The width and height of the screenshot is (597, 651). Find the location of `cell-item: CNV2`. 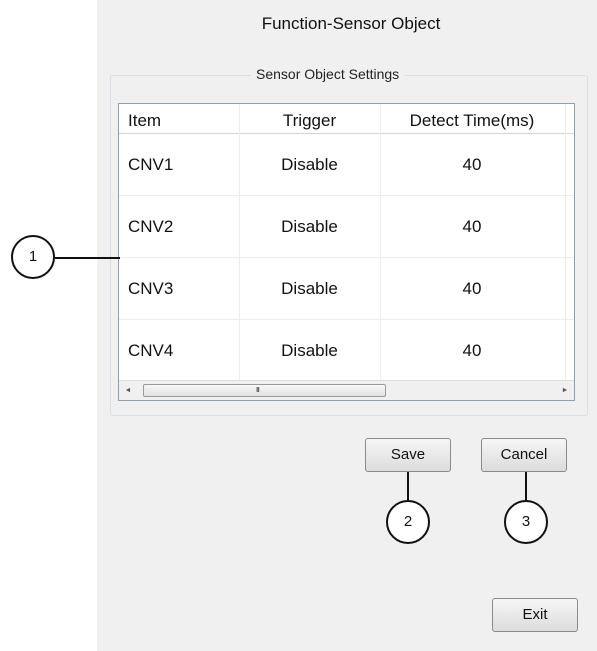

cell-item: CNV2 is located at coordinates (151, 226).